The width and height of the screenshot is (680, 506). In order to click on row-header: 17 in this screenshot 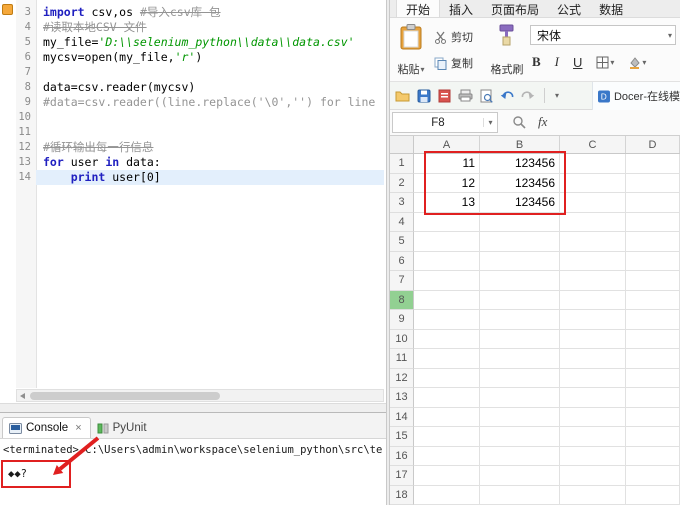, I will do `click(402, 476)`.